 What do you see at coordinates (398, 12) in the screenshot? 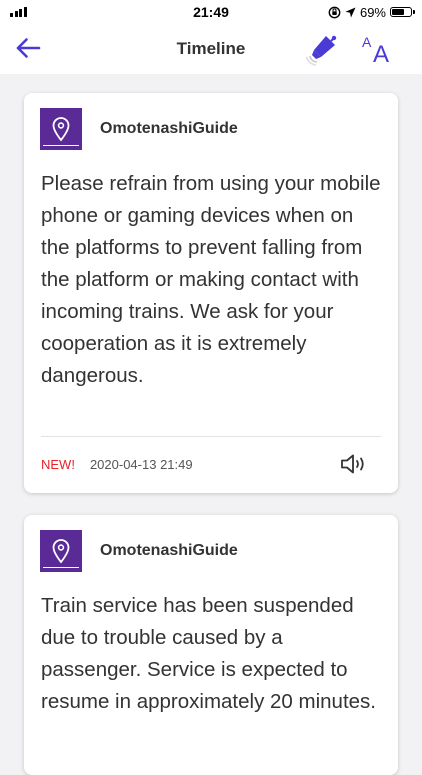
I see `battery-level-fill` at bounding box center [398, 12].